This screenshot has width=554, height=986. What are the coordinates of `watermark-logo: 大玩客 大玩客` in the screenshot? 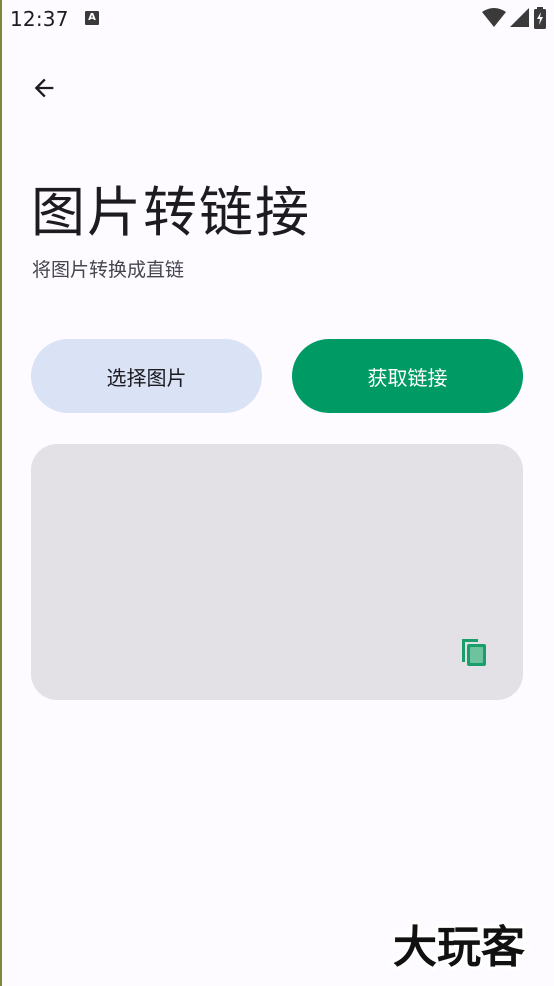 It's located at (459, 947).